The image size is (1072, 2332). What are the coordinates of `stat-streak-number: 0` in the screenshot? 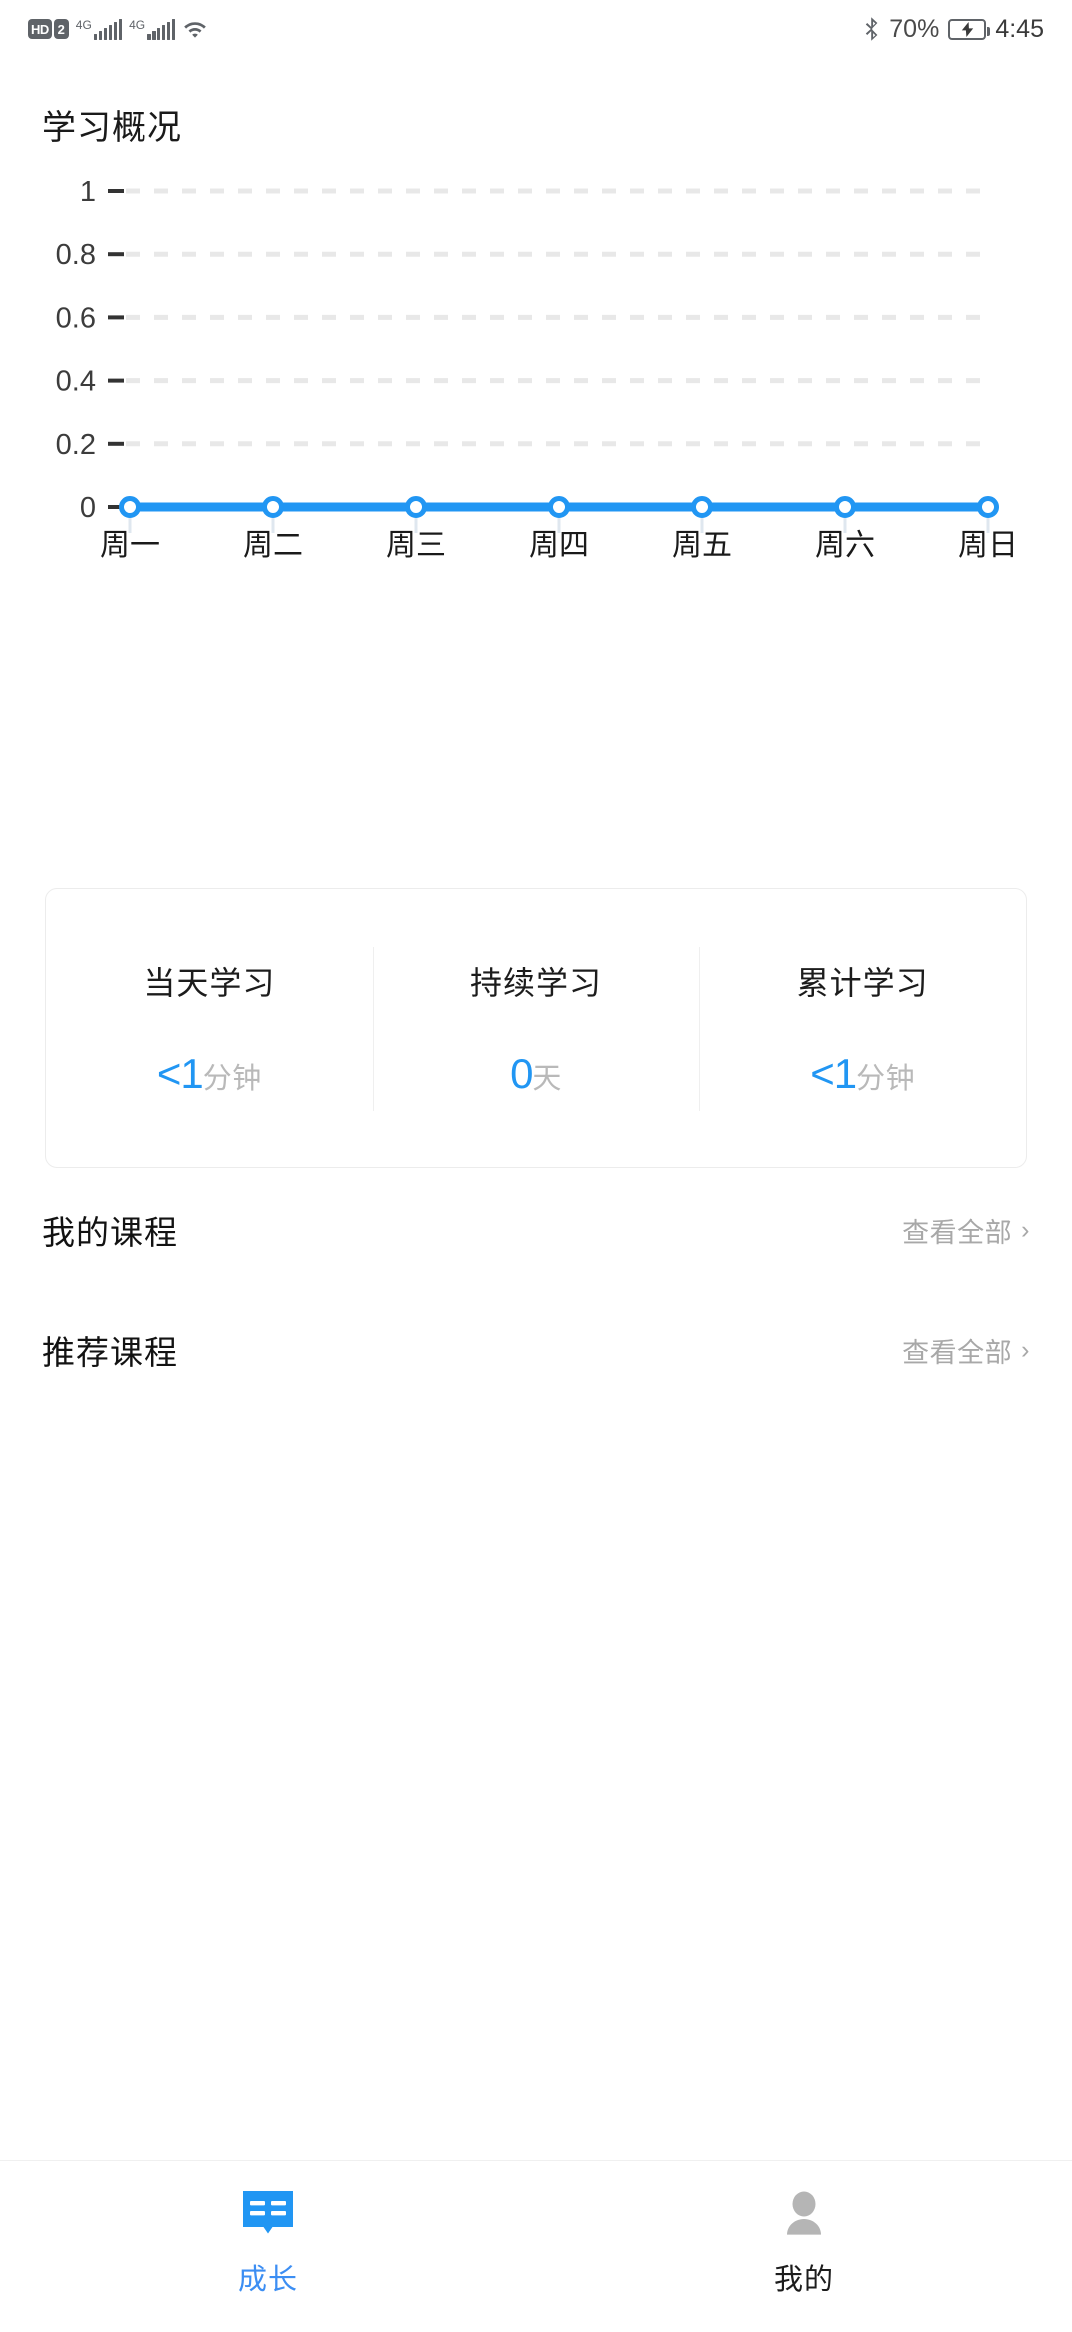 It's located at (521, 1073).